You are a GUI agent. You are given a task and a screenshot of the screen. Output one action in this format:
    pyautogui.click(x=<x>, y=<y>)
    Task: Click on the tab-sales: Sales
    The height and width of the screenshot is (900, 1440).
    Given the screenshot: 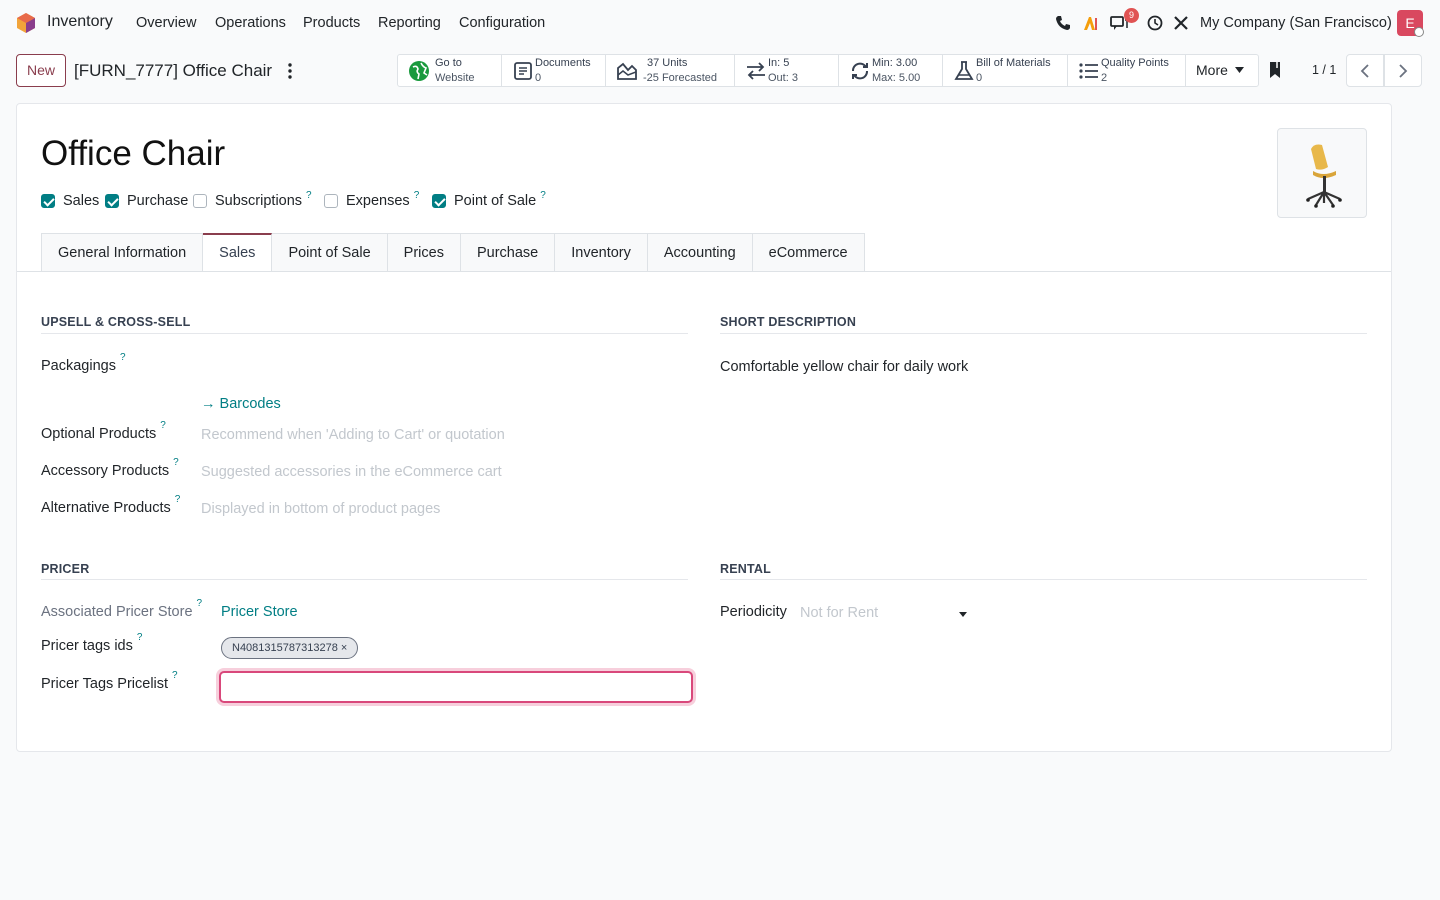 What is the action you would take?
    pyautogui.click(x=238, y=252)
    